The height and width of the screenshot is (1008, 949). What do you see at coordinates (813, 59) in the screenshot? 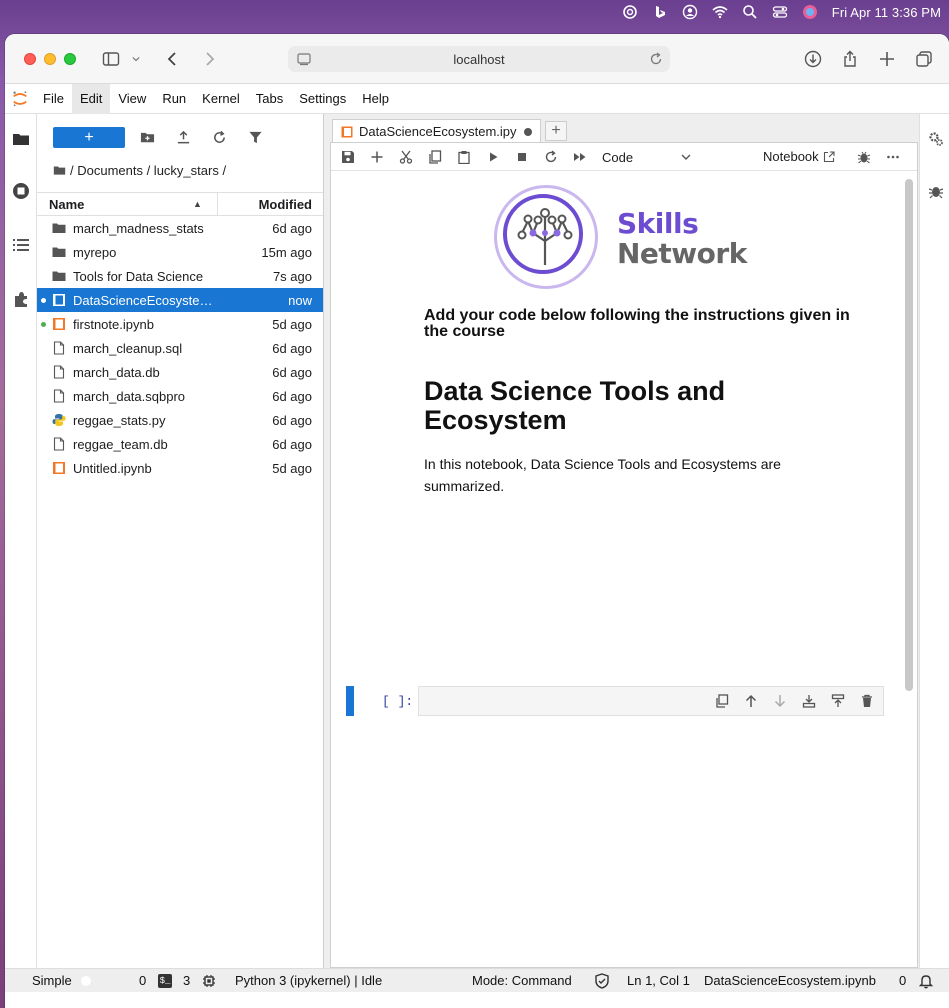
I see `downloads-icon` at bounding box center [813, 59].